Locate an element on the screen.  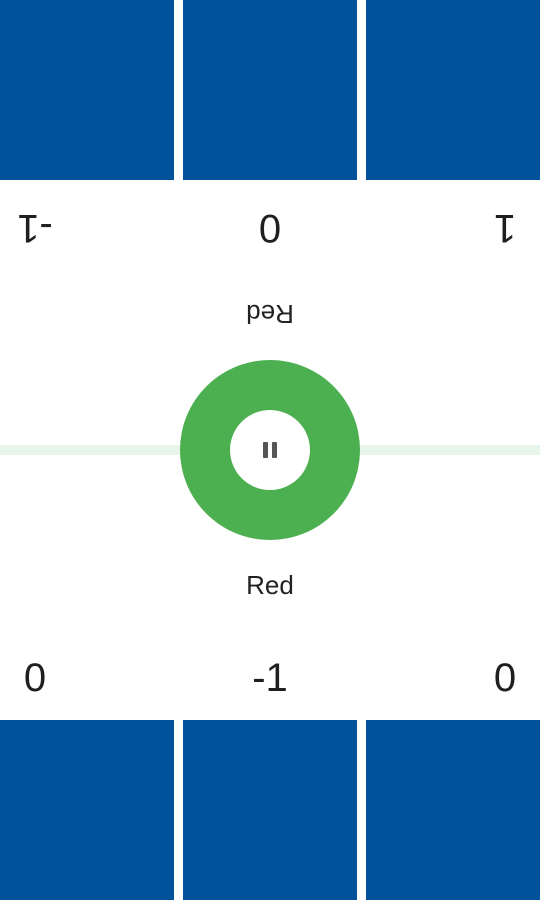
pause-bar-right is located at coordinates (274, 450).